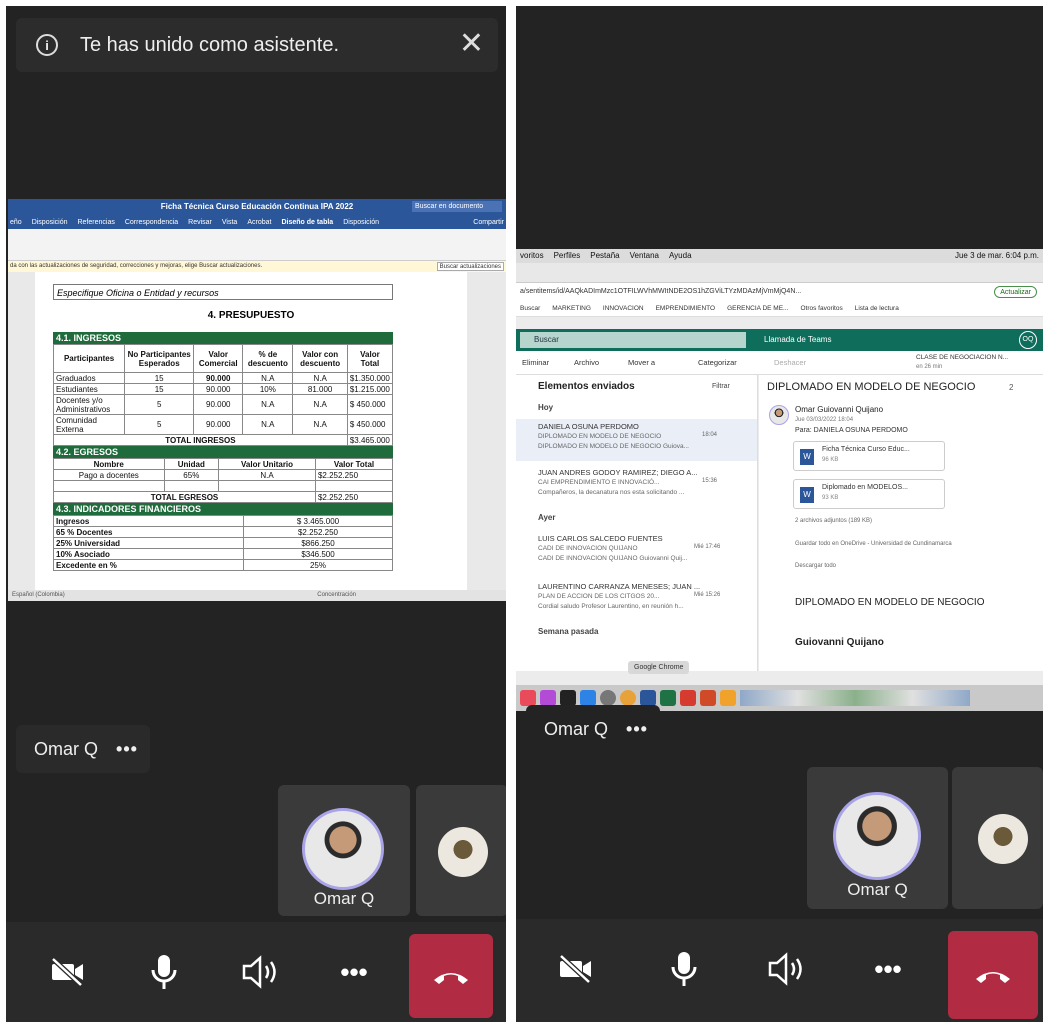  What do you see at coordinates (89, 358) in the screenshot?
I see `col-header: Participantes` at bounding box center [89, 358].